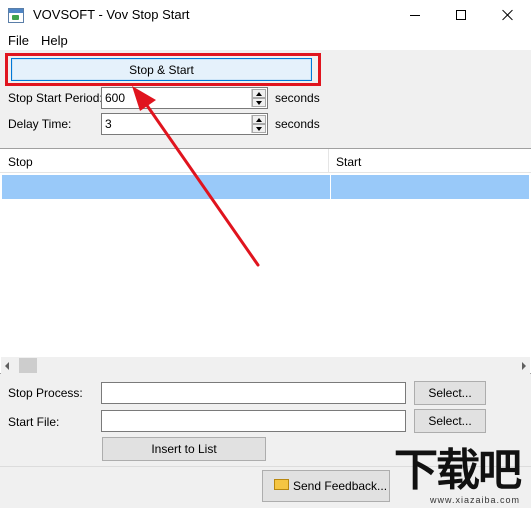 The image size is (531, 508). I want to click on delay-value: 3, so click(108, 124).